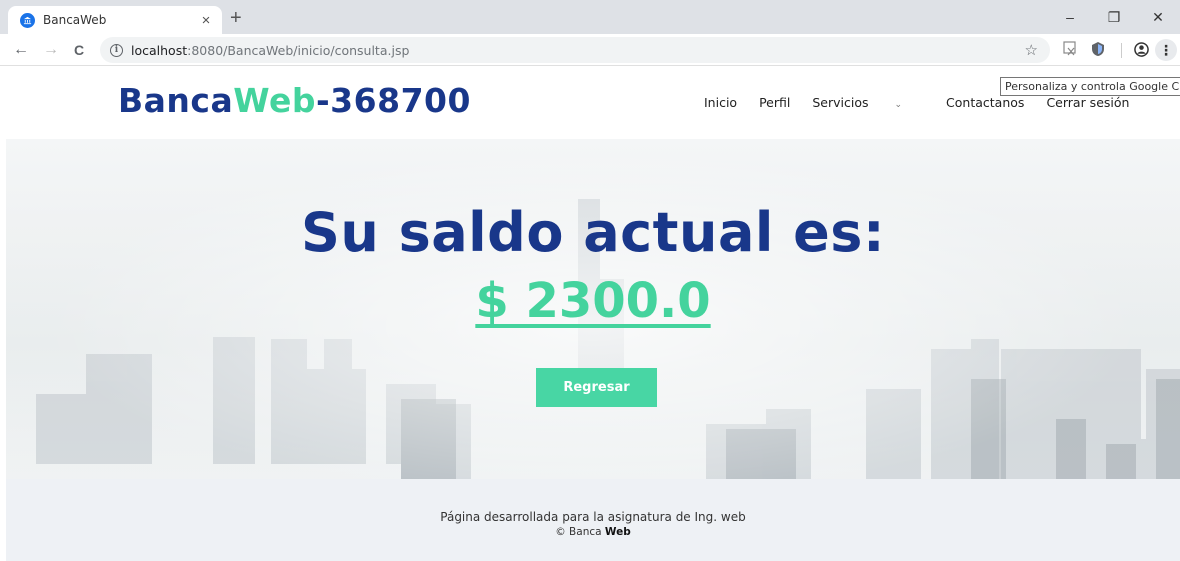 This screenshot has width=1180, height=561. Describe the element at coordinates (21, 50) in the screenshot. I see `back-icon: ←` at that location.